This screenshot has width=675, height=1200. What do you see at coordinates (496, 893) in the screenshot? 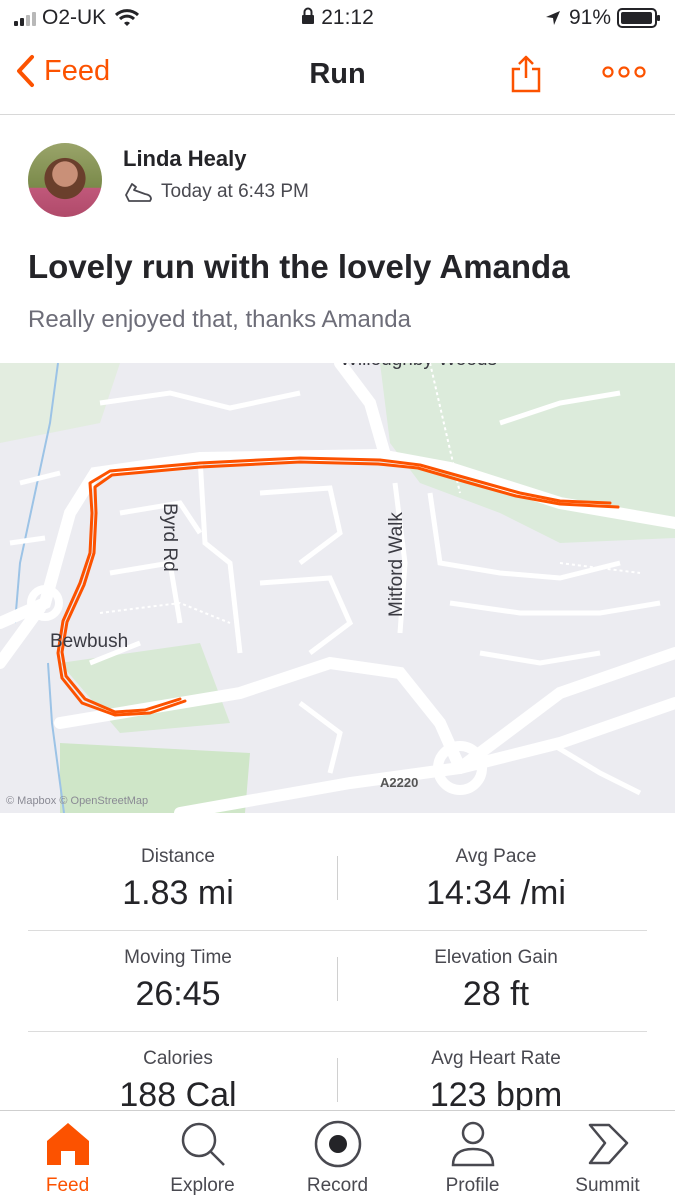
I see `stat-value: 14:34 /mi` at bounding box center [496, 893].